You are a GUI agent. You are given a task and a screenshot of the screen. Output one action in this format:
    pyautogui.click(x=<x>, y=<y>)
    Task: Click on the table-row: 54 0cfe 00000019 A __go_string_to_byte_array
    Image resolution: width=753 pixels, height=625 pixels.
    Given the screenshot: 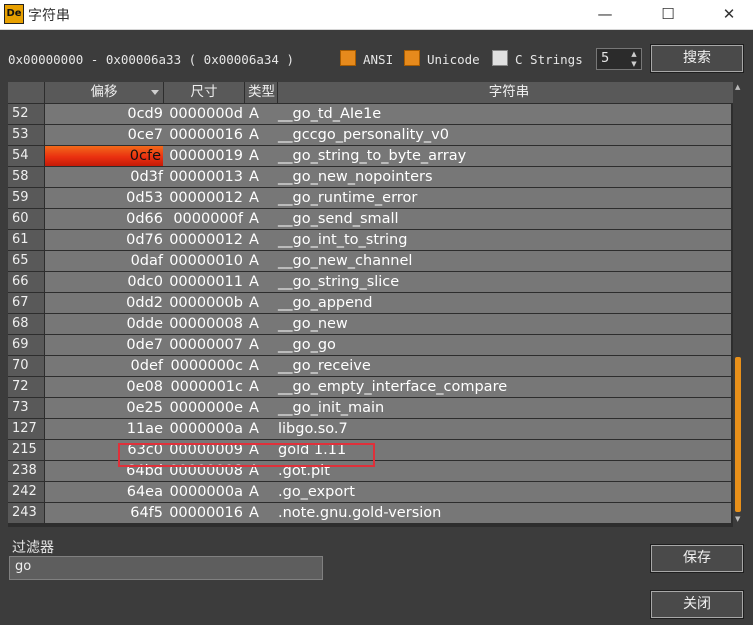 What is the action you would take?
    pyautogui.click(x=374, y=156)
    